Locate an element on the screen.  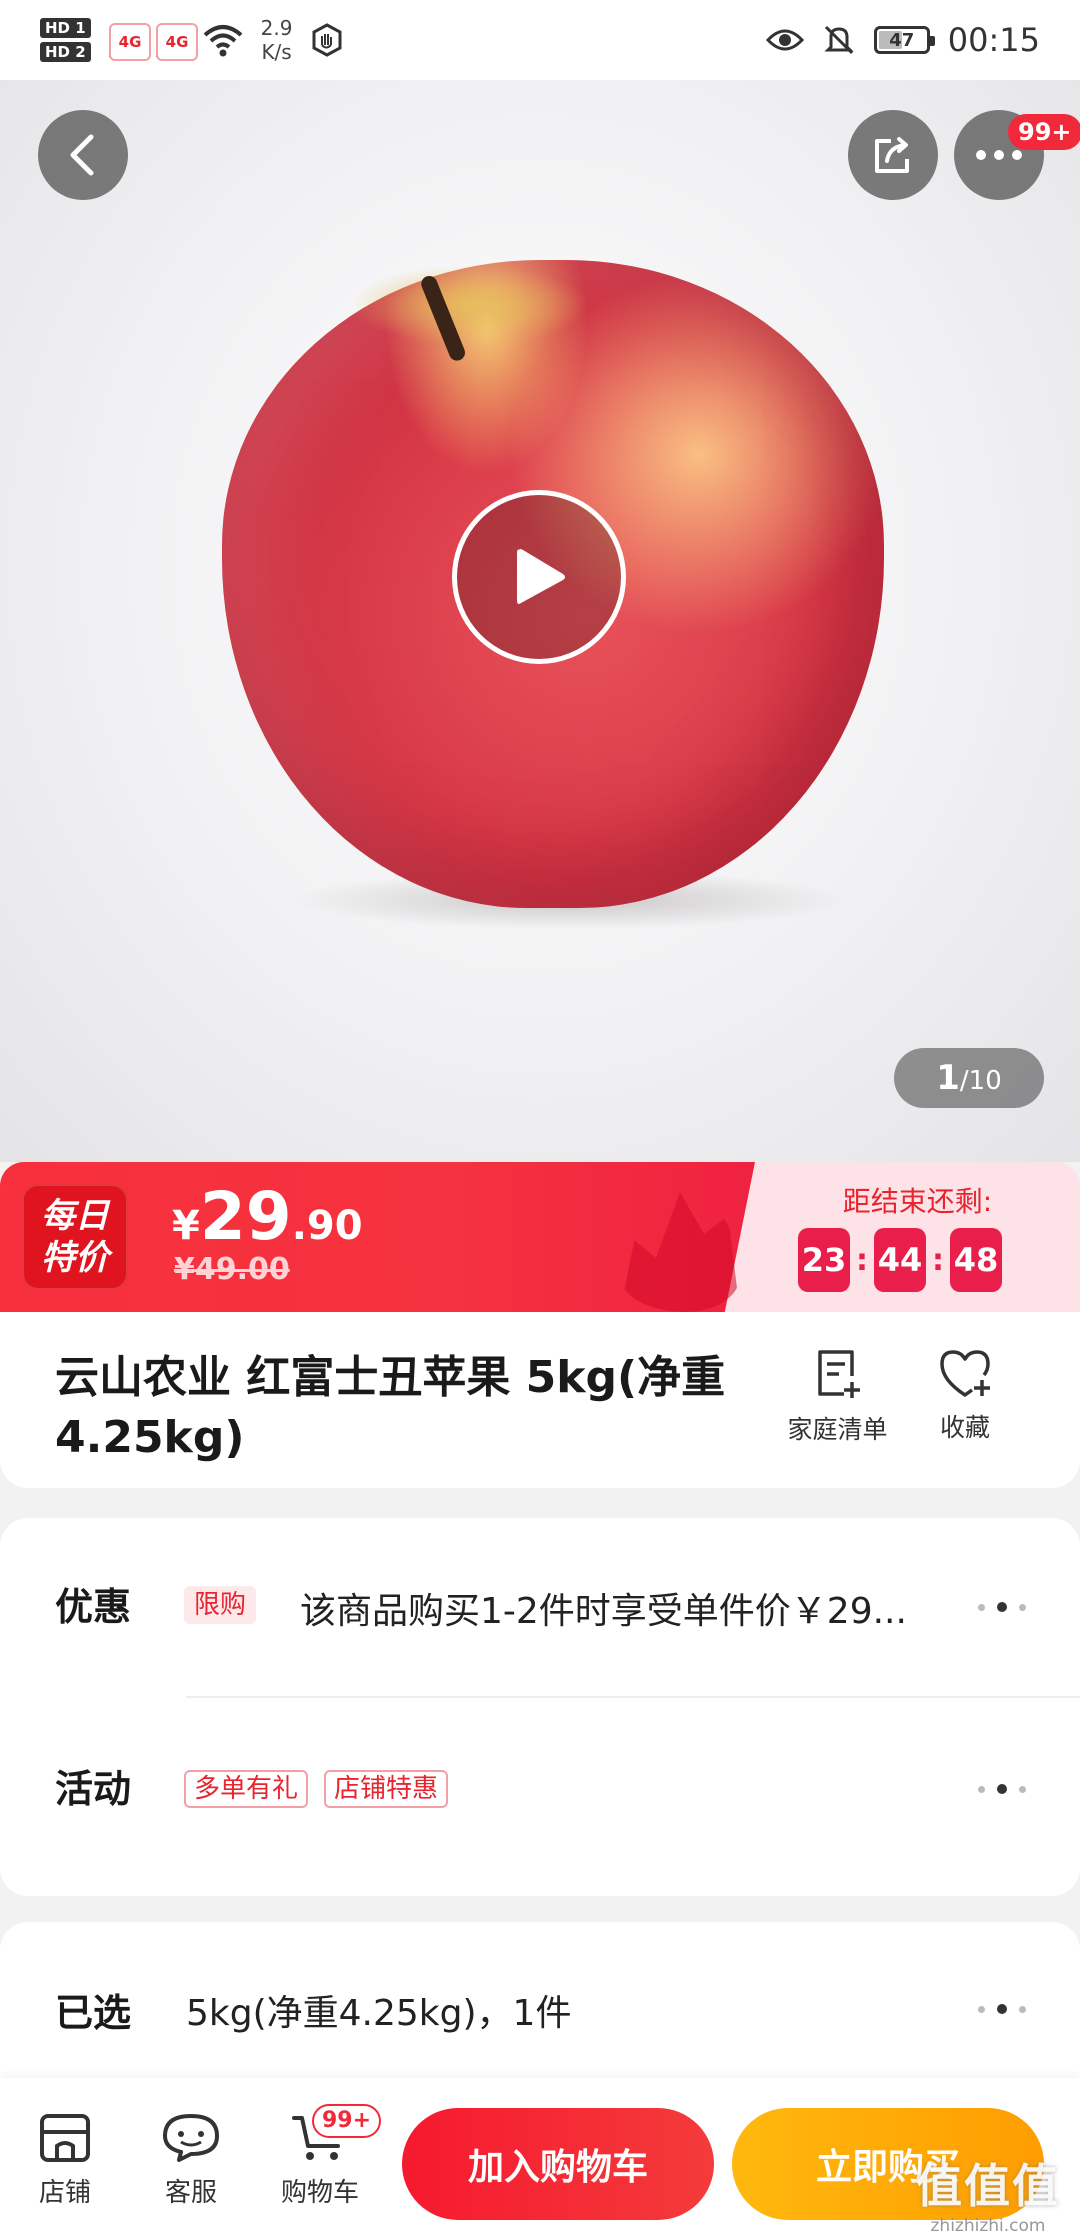
family-list-button: 家庭清单 is located at coordinates (837, 1397).